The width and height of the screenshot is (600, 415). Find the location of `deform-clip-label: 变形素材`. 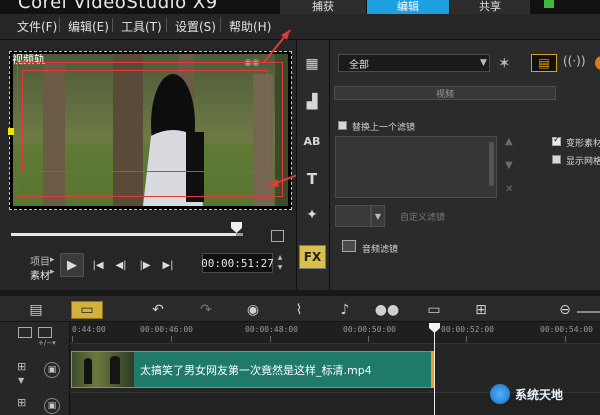

deform-clip-label: 变形素材 is located at coordinates (583, 144).